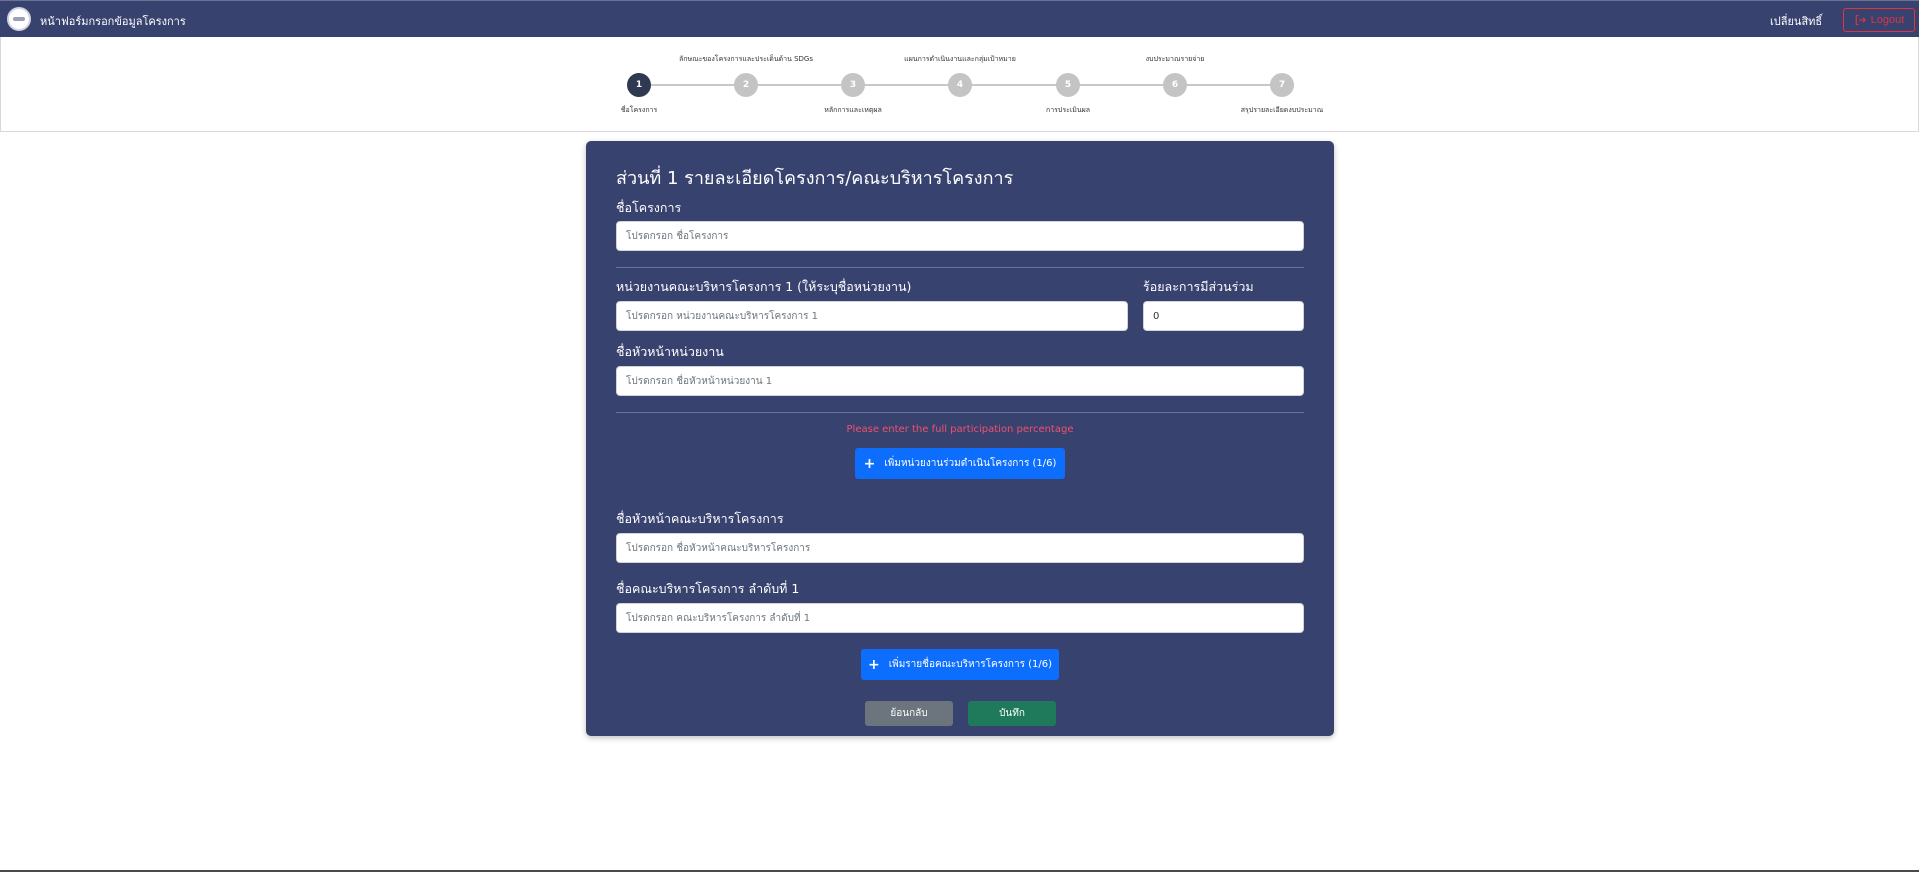  I want to click on step-label-5: การประเมินผล, so click(1068, 110).